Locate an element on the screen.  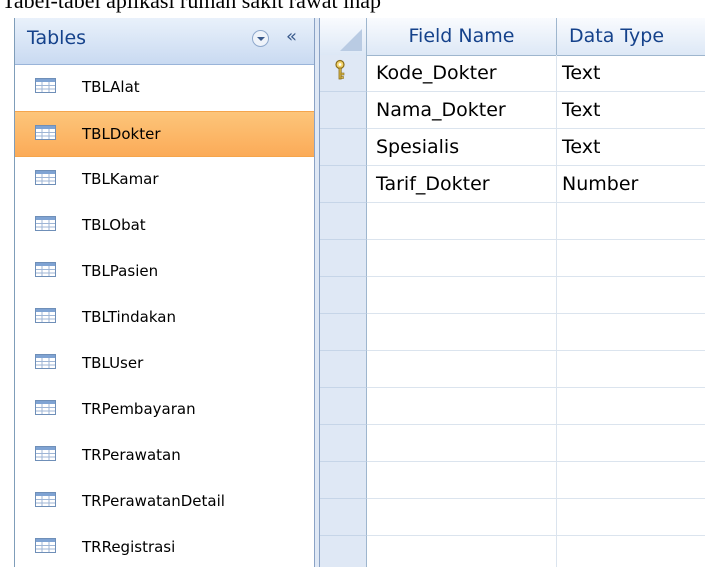
table-row: Nama_Dokter Text is located at coordinates (512, 110).